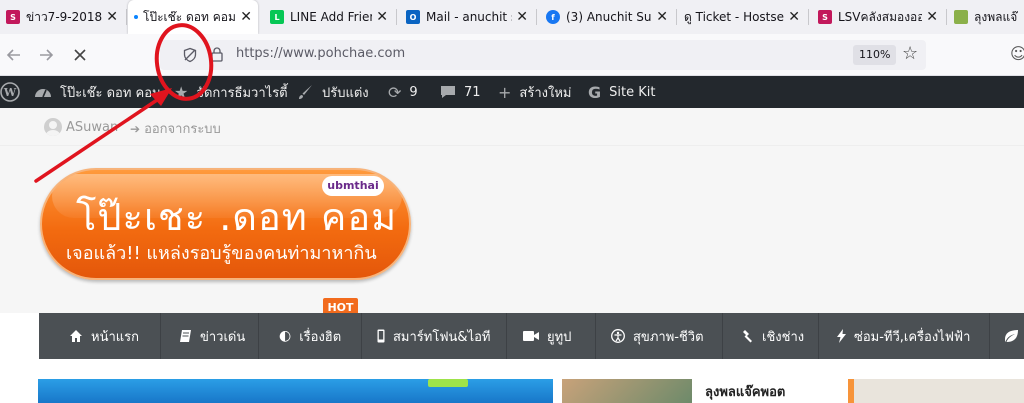 This screenshot has width=1024, height=403. I want to click on url-bar: https://www.pohchae.com 110% ☆, so click(543, 55).